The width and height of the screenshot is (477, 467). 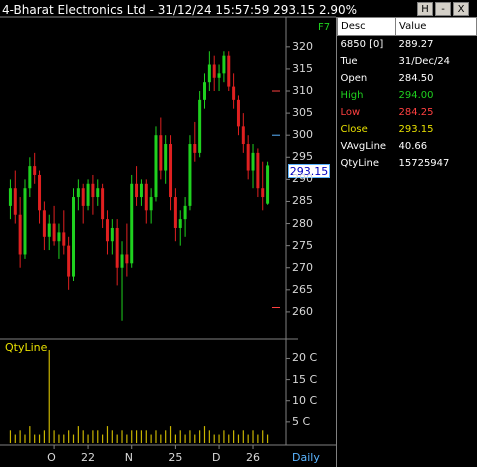 I want to click on desc-header: Desc, so click(x=366, y=26).